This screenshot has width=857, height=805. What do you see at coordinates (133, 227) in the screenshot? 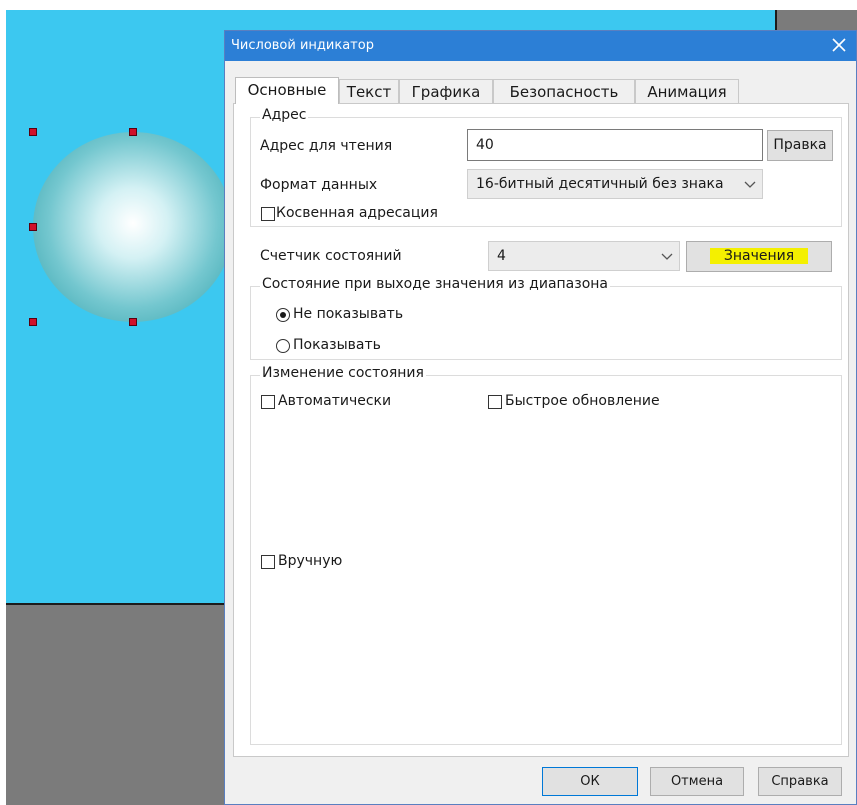
I see `sphere-indicator-object` at bounding box center [133, 227].